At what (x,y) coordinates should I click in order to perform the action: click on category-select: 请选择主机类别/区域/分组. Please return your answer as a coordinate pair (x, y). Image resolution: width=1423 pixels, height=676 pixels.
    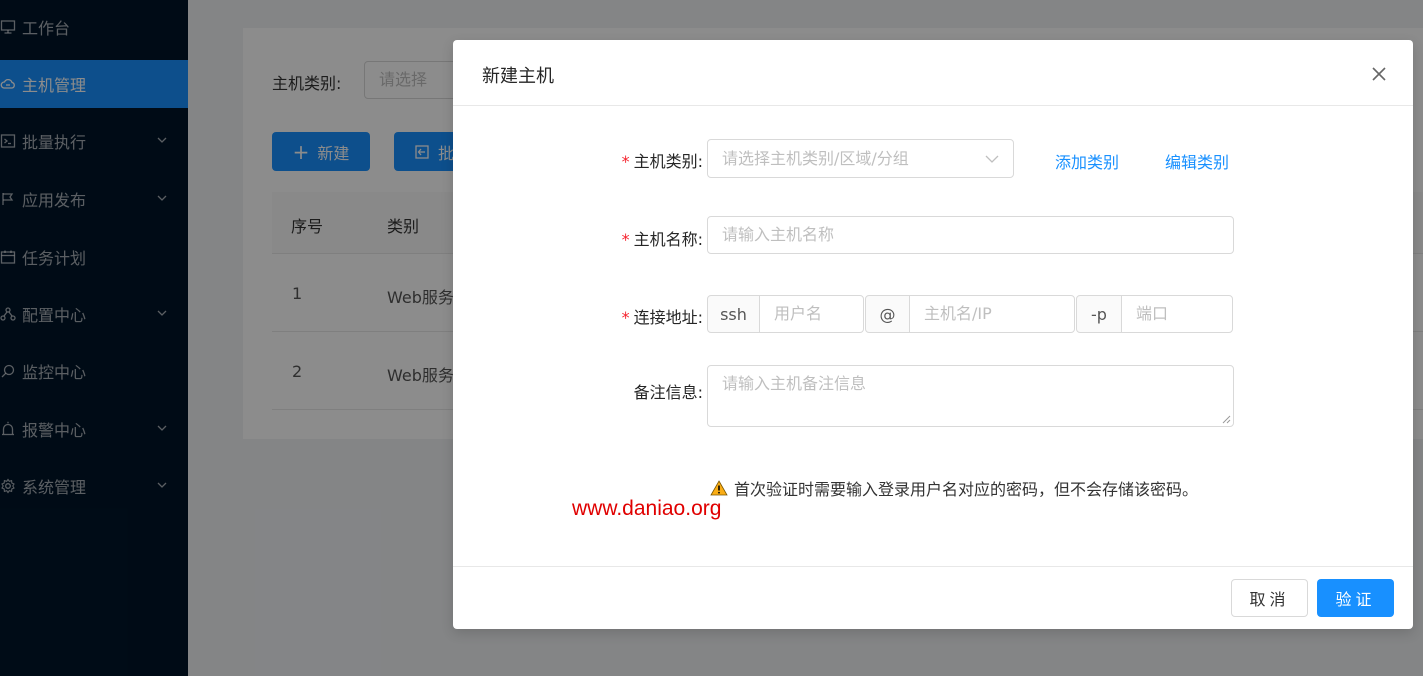
    Looking at the image, I should click on (860, 158).